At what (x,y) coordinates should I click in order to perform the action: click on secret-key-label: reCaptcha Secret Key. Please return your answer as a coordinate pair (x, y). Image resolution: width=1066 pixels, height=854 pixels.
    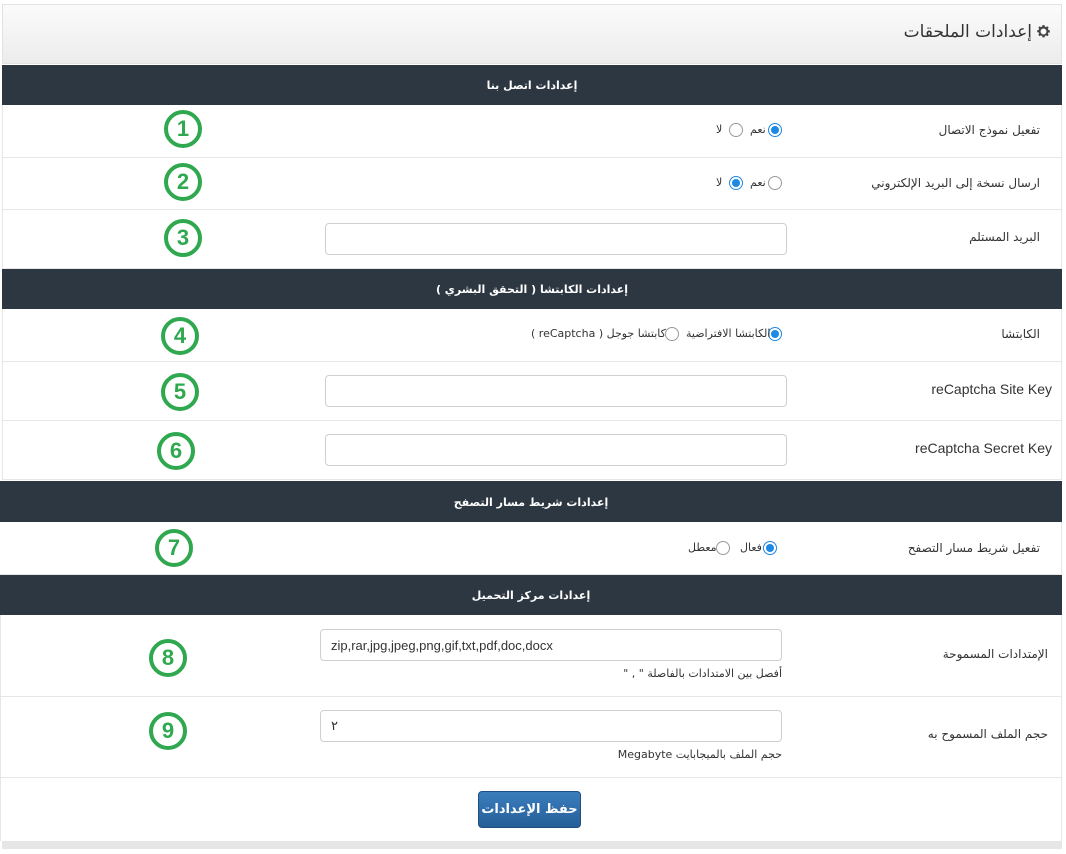
    Looking at the image, I should click on (983, 448).